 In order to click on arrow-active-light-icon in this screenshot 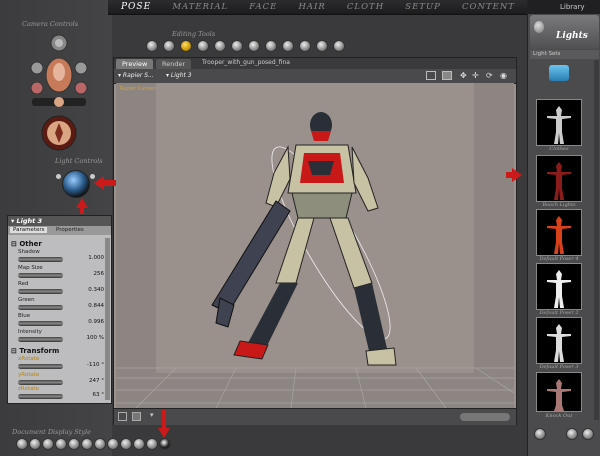, I will do `click(82, 206)`.